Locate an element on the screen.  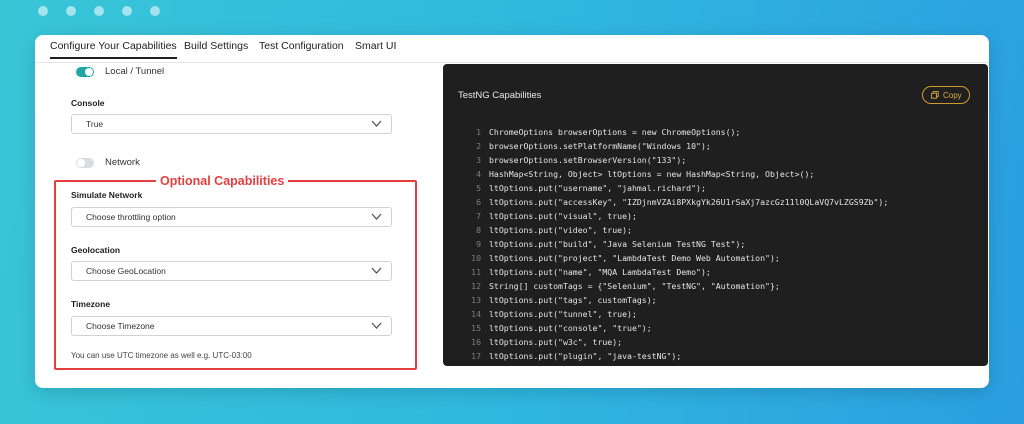
timezone-value: Choose Timezone is located at coordinates (120, 326).